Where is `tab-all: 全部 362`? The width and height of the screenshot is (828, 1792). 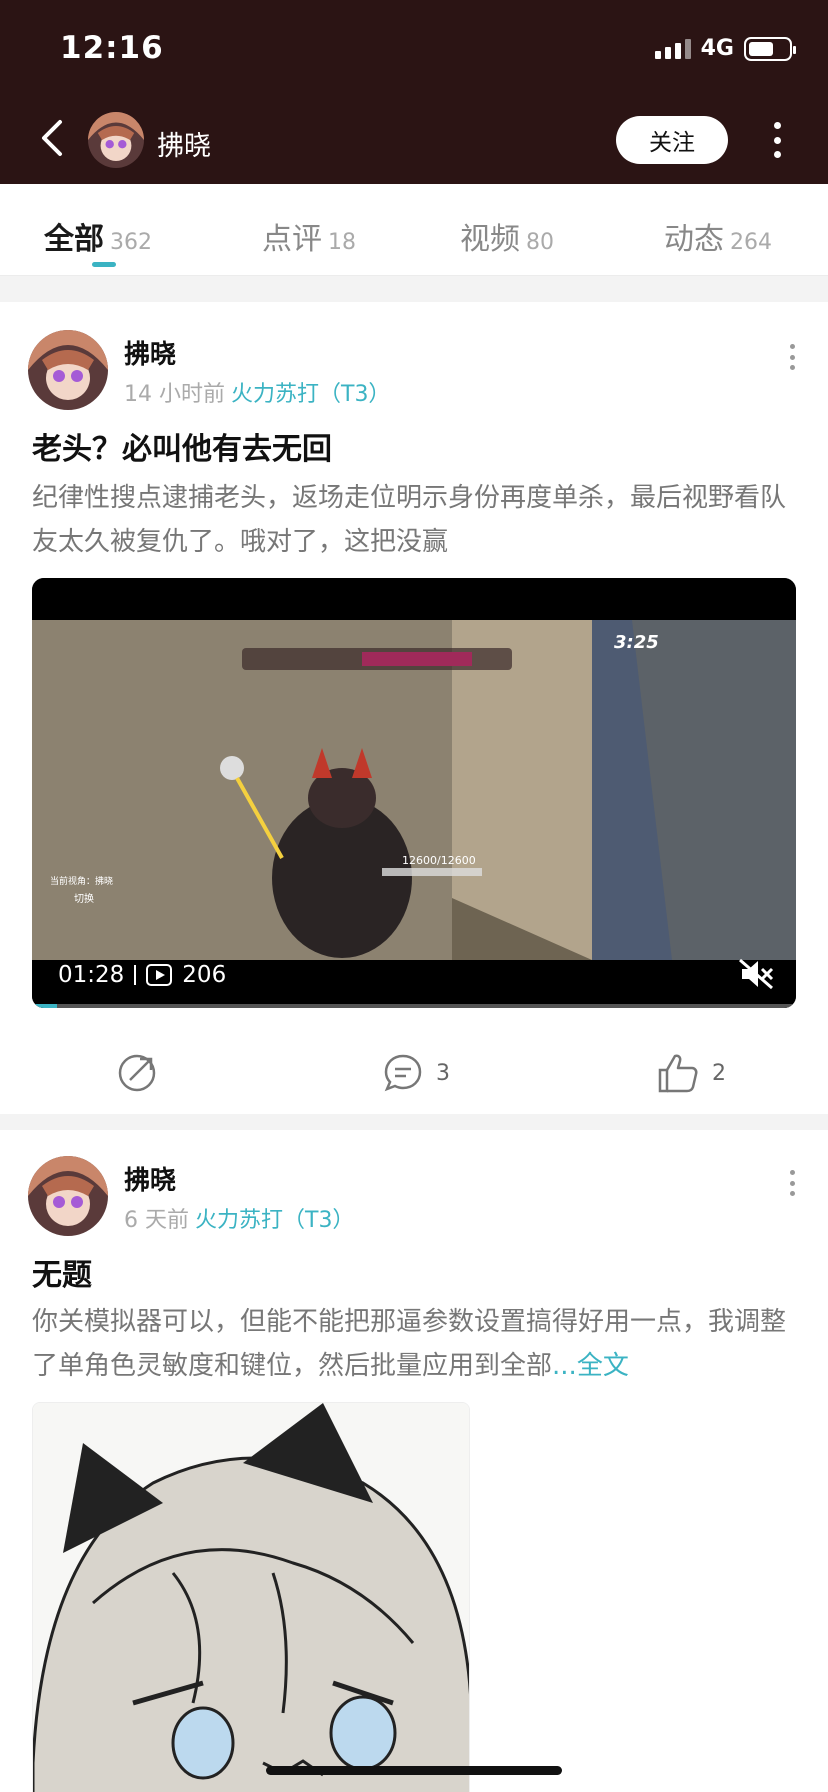 tab-all: 全部 362 is located at coordinates (98, 236).